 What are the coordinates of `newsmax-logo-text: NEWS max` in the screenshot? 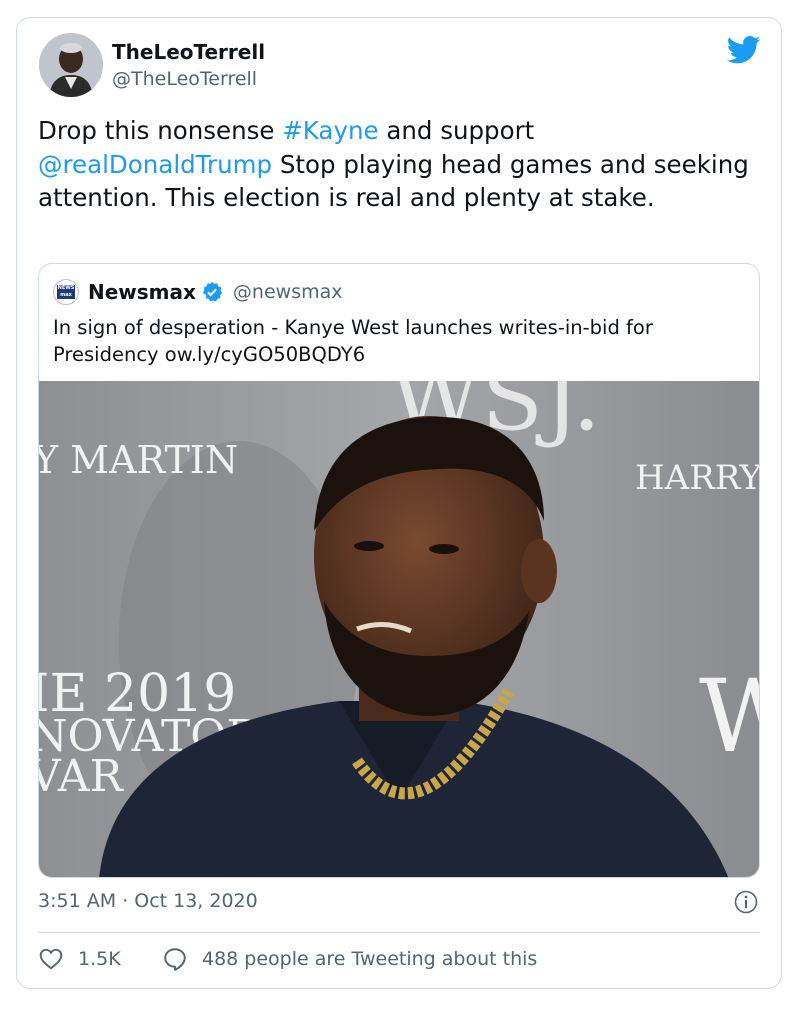 It's located at (66, 292).